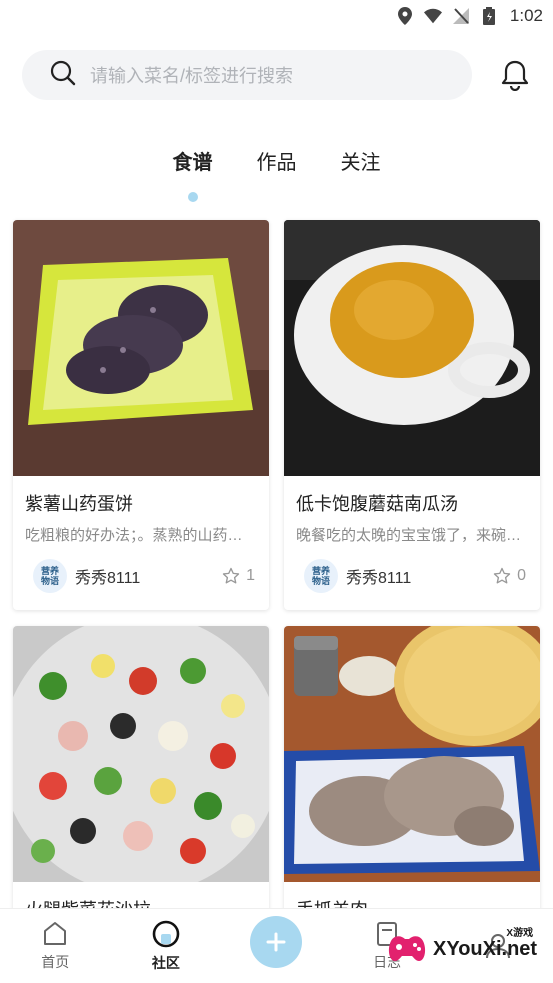  What do you see at coordinates (485, 948) in the screenshot?
I see `watermark-main-text: XYouXi.net` at bounding box center [485, 948].